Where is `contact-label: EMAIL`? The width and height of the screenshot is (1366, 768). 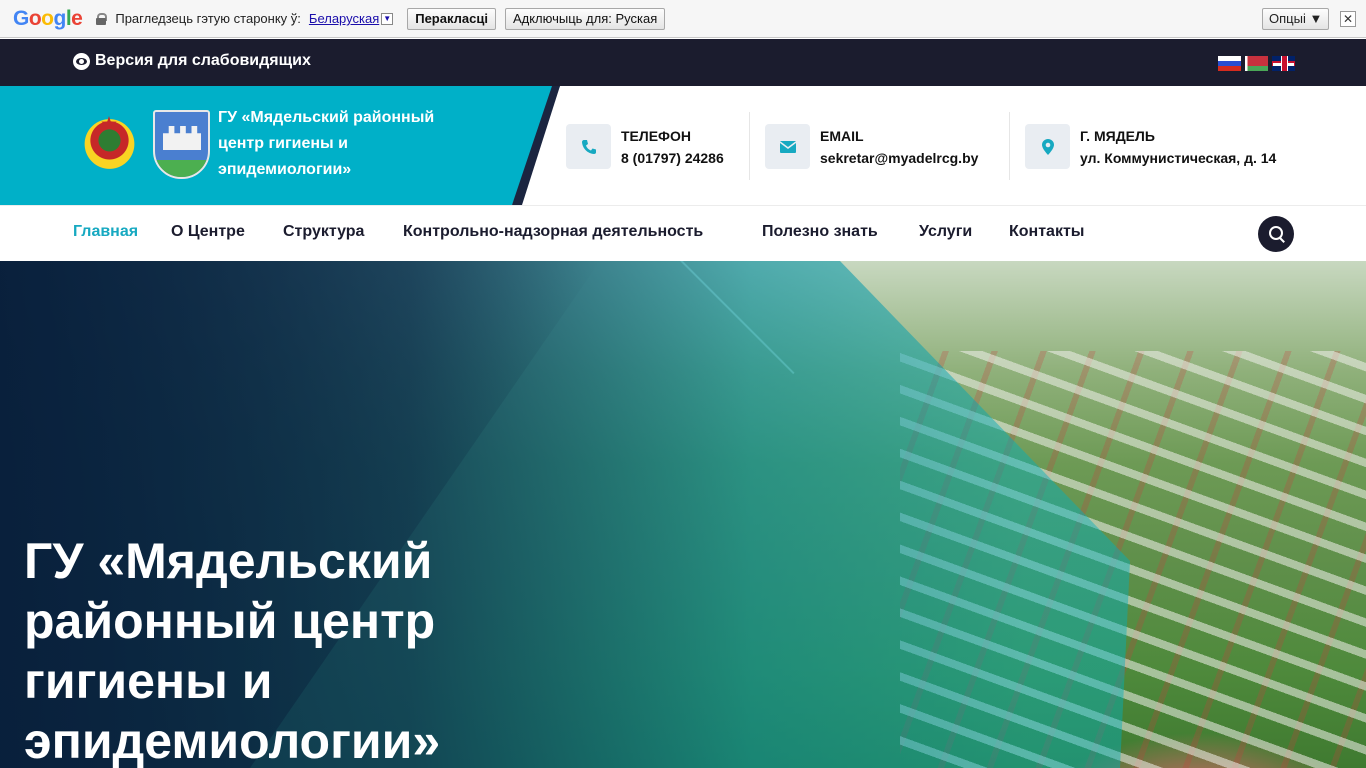
contact-label: EMAIL is located at coordinates (842, 135).